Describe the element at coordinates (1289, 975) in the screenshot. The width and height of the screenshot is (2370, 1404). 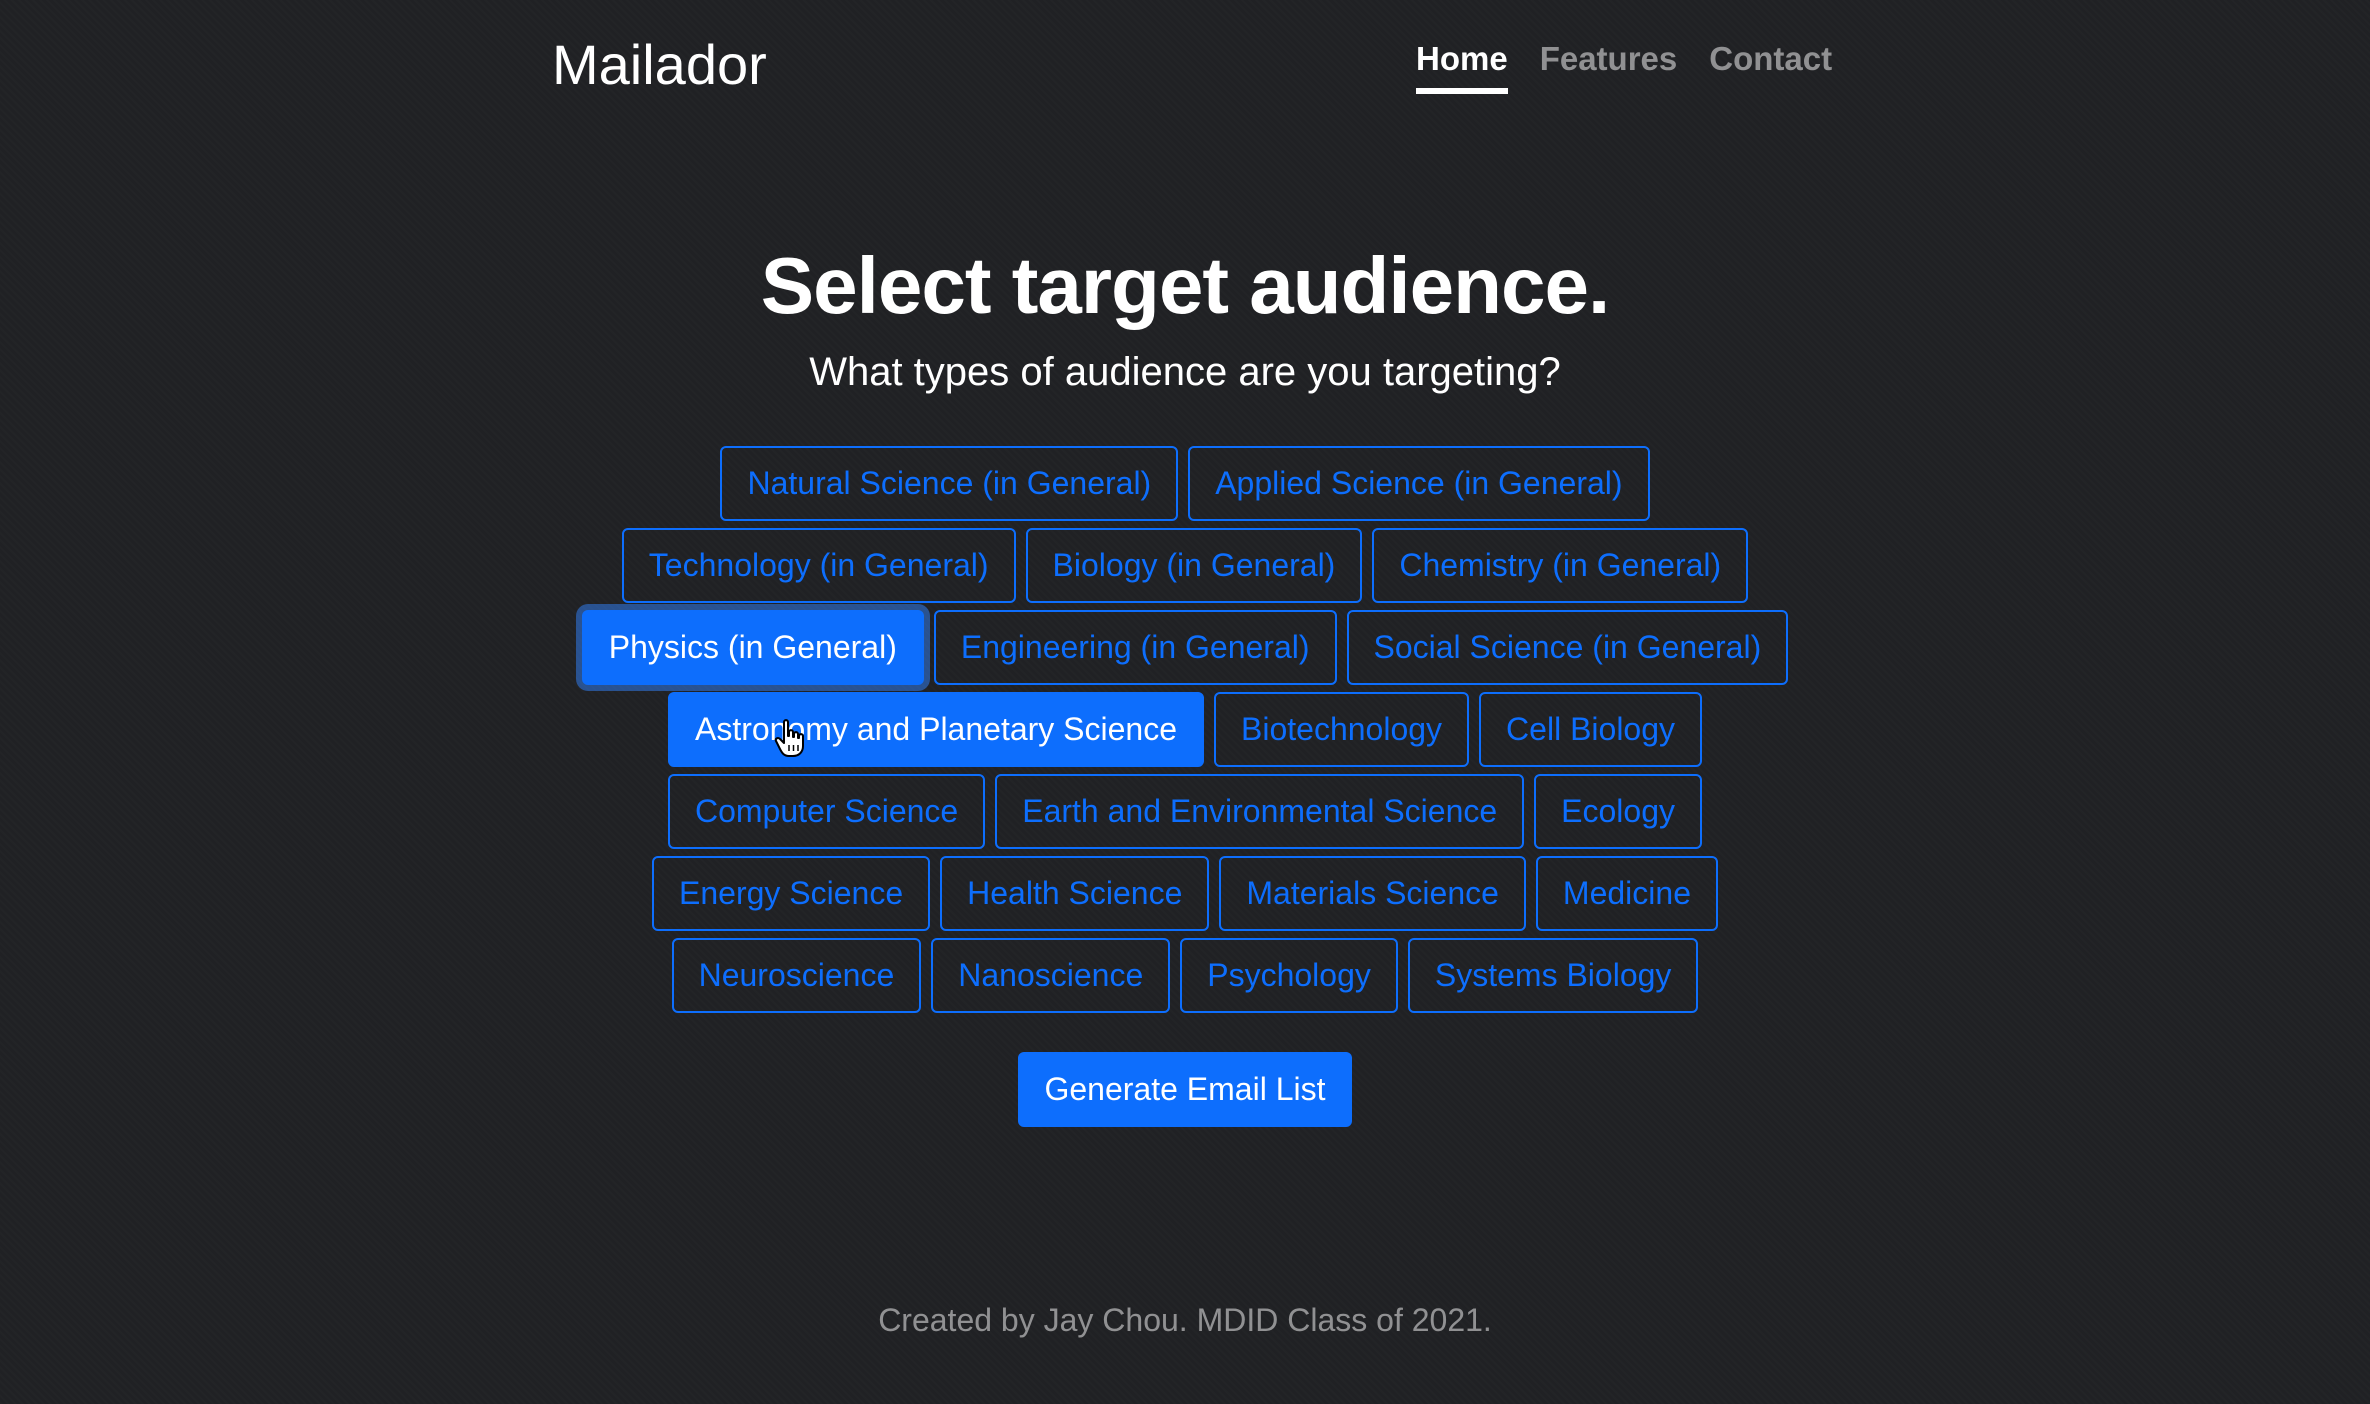
I see `audience-option: Psychology` at that location.